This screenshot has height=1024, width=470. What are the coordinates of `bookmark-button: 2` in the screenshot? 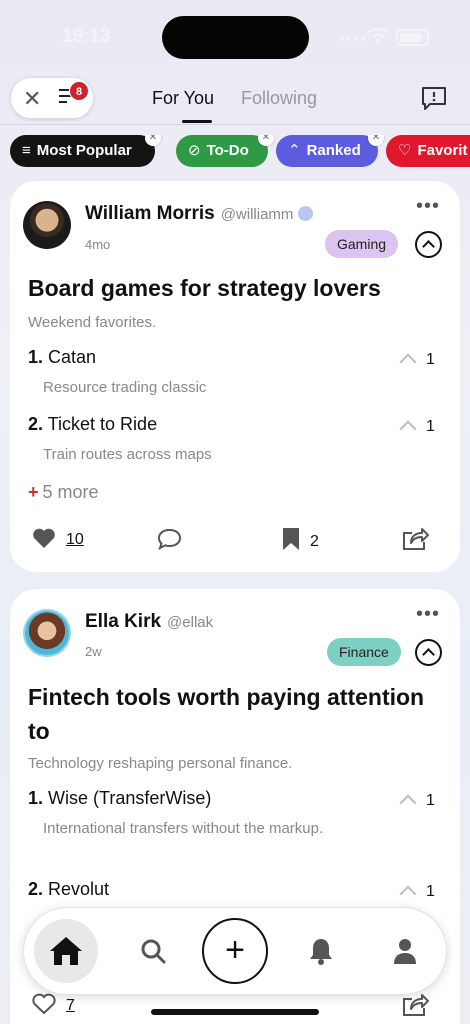 It's located at (300, 539).